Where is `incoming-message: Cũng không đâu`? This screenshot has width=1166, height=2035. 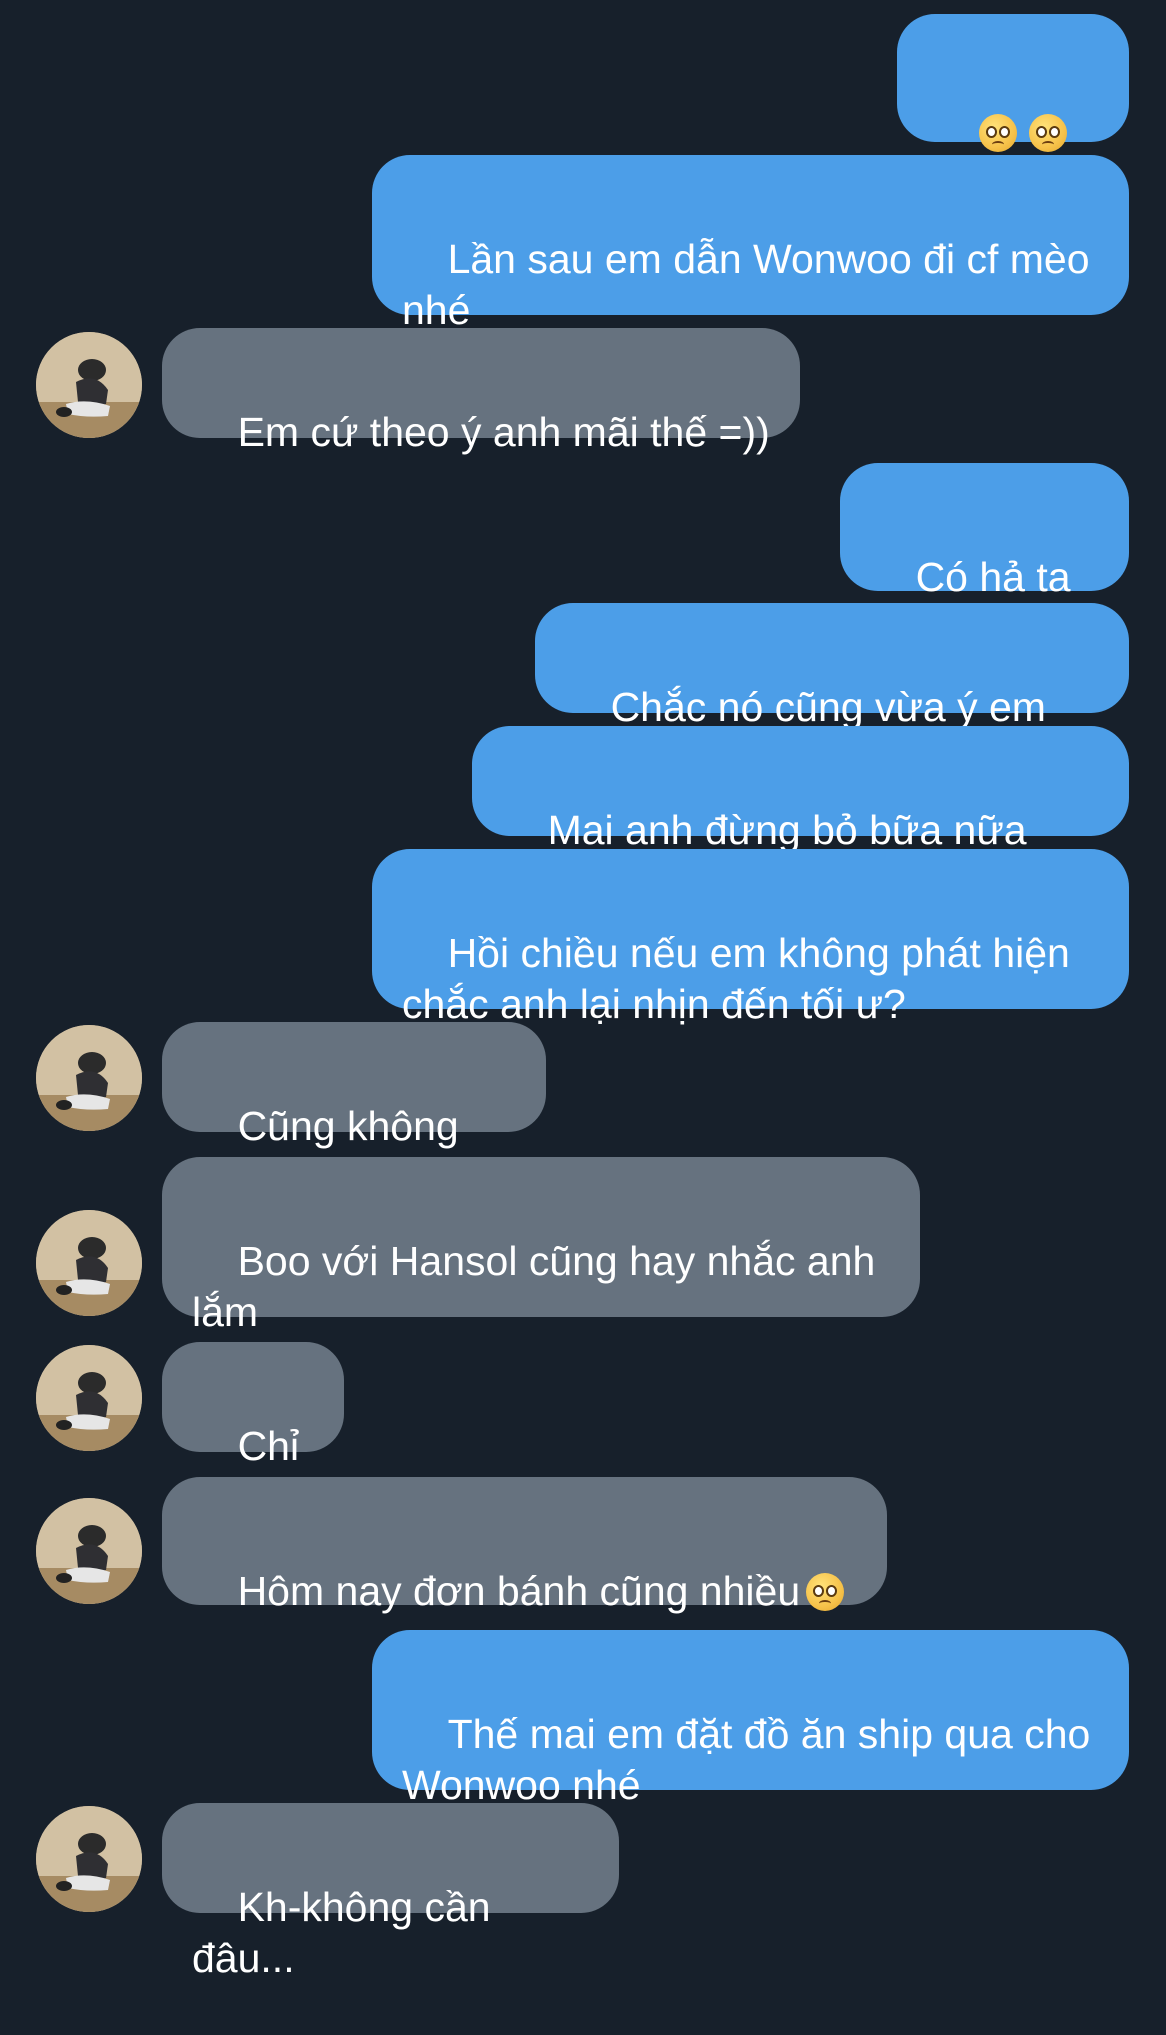
incoming-message: Cũng không đâu is located at coordinates (354, 1111).